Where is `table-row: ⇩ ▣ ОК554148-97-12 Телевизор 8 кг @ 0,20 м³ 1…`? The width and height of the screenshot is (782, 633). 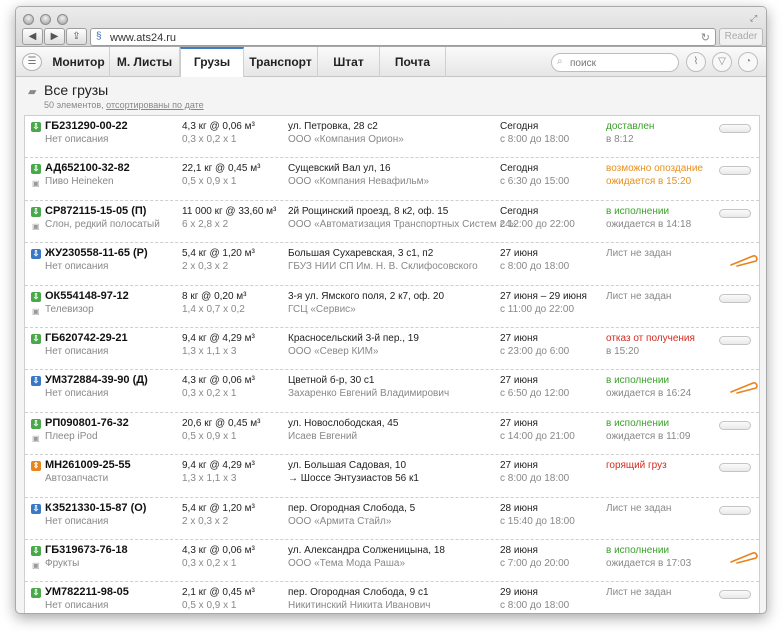 table-row: ⇩ ▣ ОК554148-97-12 Телевизор 8 кг @ 0,20 м³ 1… is located at coordinates (392, 307).